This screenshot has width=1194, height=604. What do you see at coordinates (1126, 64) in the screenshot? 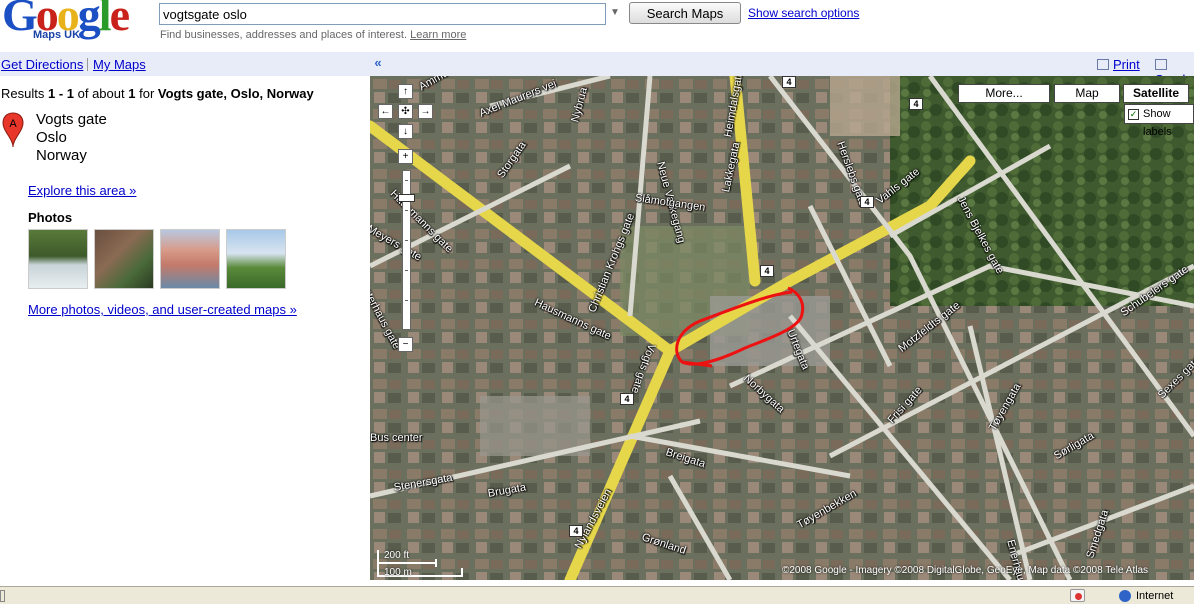
I see `print-link: Print` at bounding box center [1126, 64].